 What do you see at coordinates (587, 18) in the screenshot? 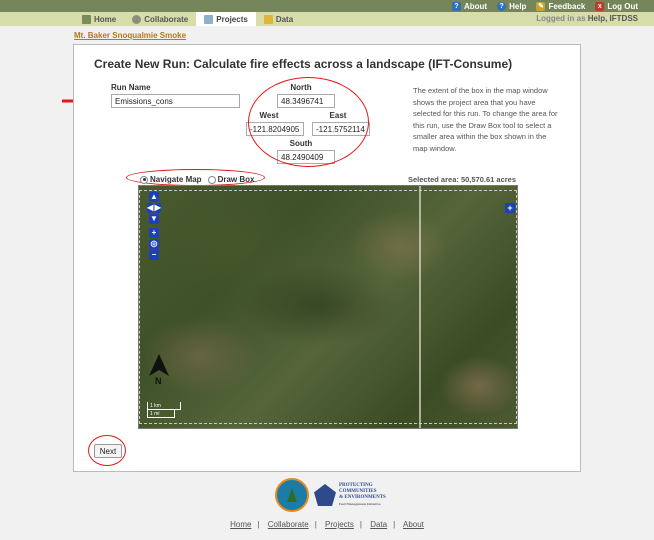
I see `login-status: Logged in as Help, IFTDSS` at bounding box center [587, 18].